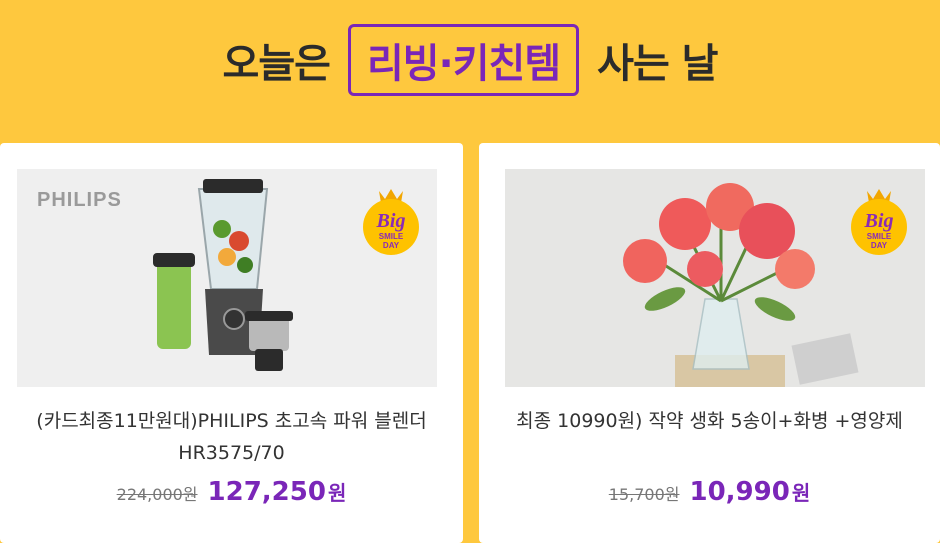  What do you see at coordinates (79, 200) in the screenshot?
I see `brand-logo: PHILIPS` at bounding box center [79, 200].